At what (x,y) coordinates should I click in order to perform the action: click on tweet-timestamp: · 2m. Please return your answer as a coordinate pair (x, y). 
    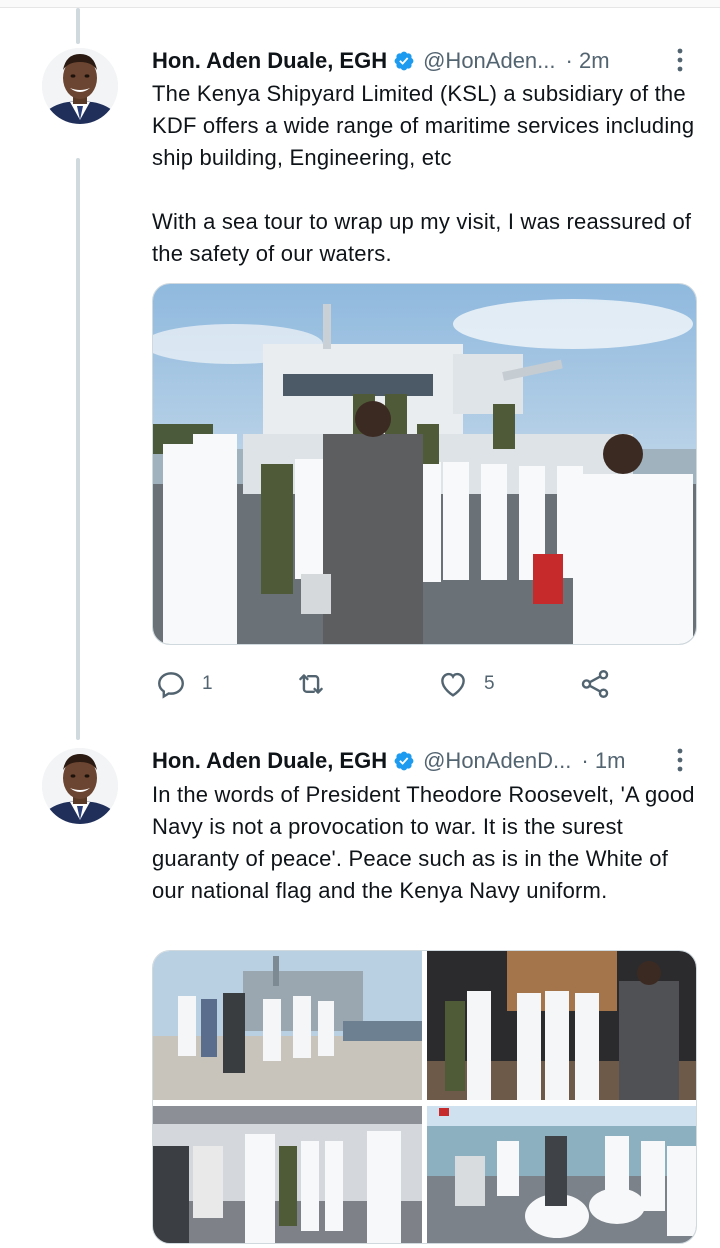
    Looking at the image, I should click on (588, 61).